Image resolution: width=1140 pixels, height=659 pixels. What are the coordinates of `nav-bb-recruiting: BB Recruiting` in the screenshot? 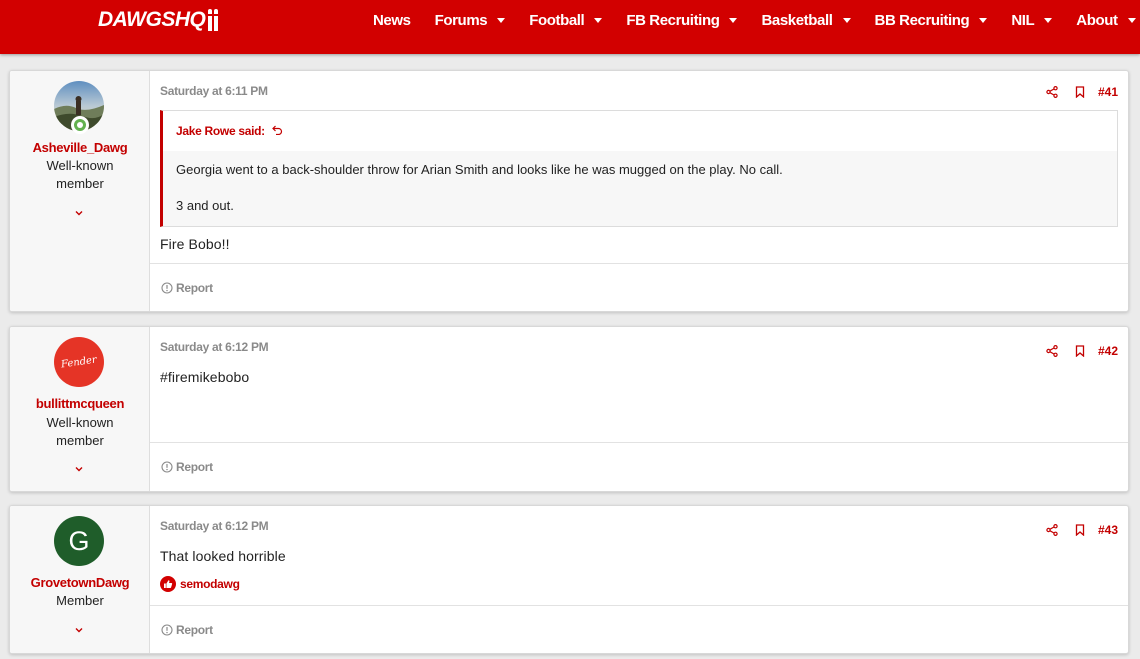 It's located at (931, 20).